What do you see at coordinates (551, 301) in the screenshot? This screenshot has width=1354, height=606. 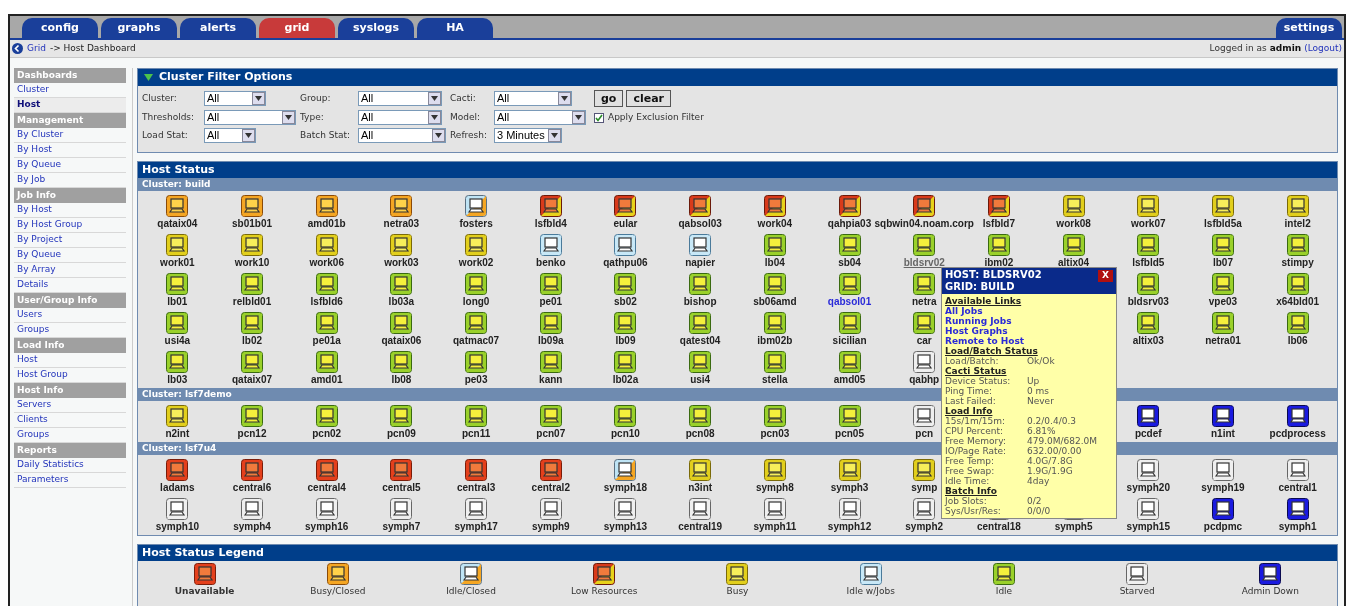 I see `host-name: pe01` at bounding box center [551, 301].